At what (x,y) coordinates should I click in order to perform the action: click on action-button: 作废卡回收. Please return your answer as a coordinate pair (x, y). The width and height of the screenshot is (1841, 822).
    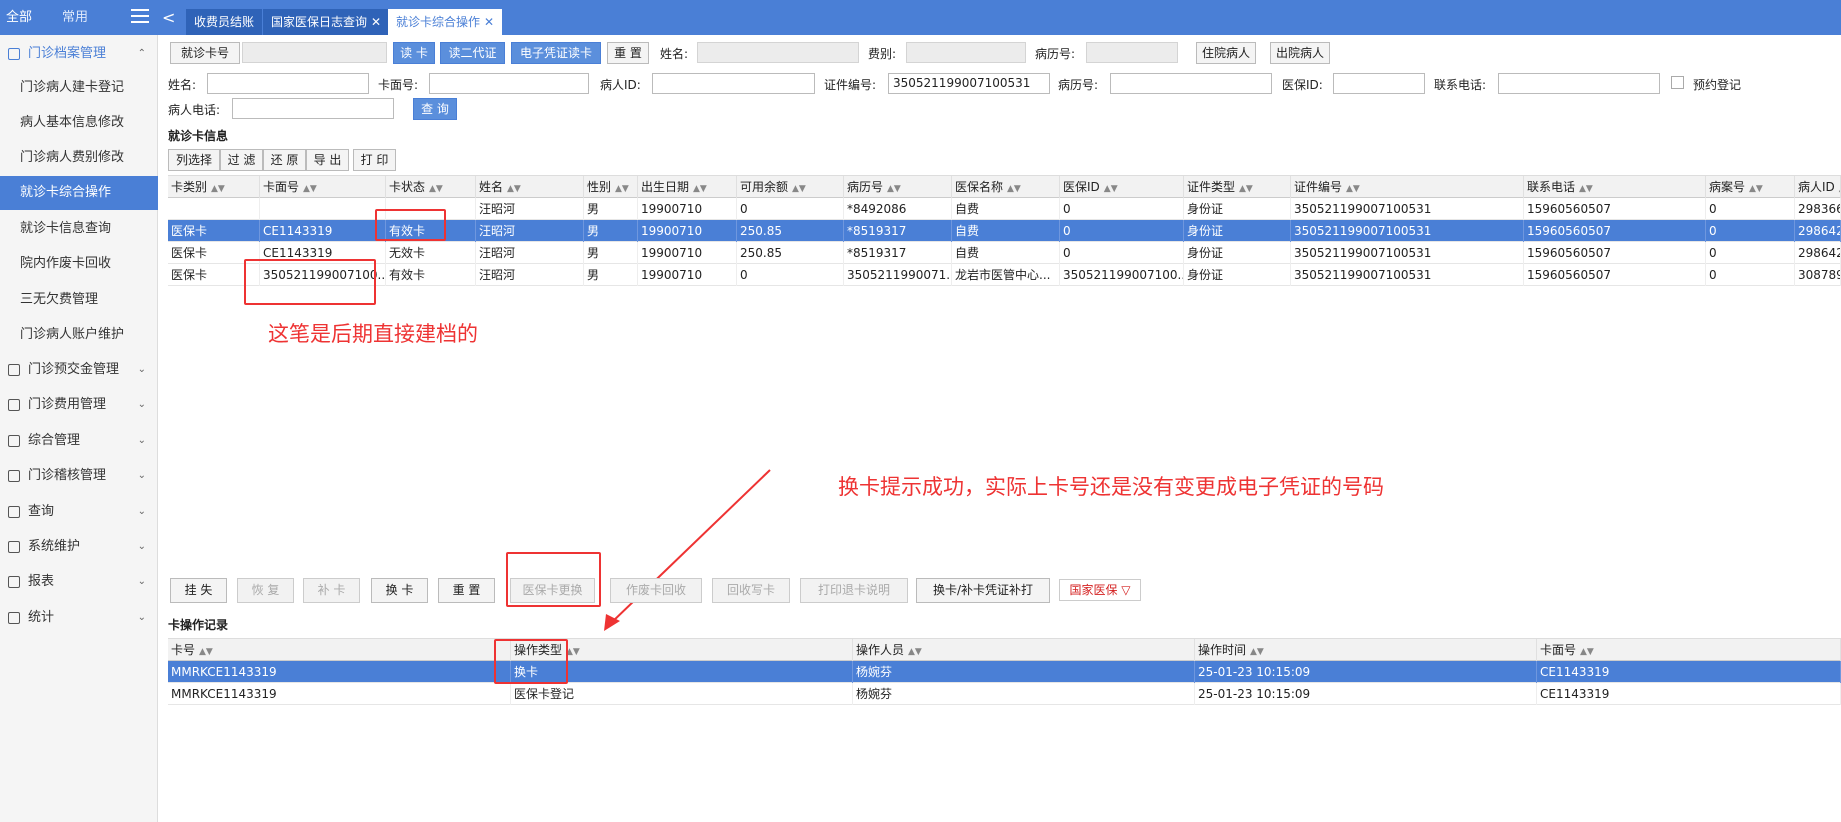
    Looking at the image, I should click on (656, 590).